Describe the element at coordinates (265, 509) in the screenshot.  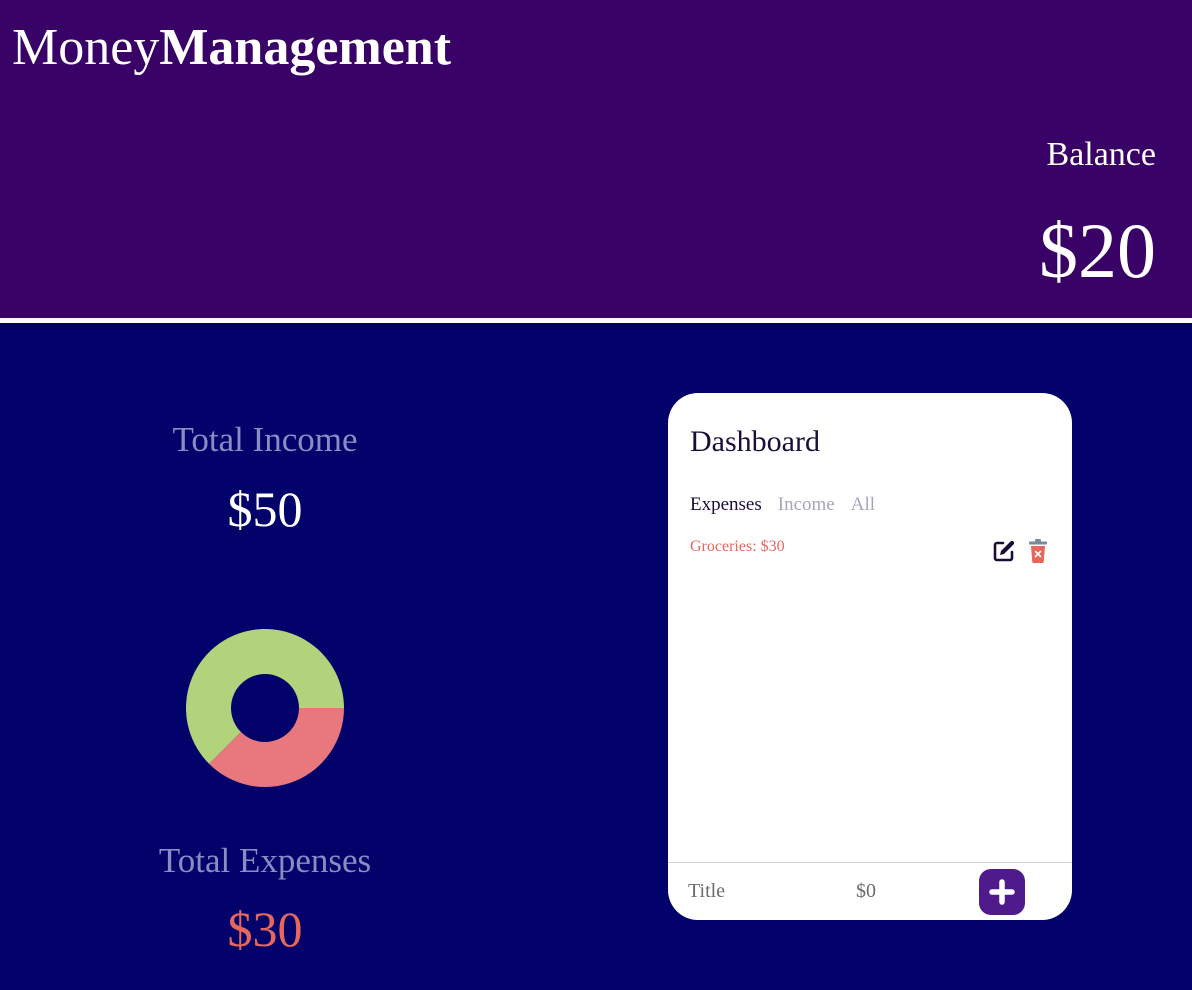
I see `total-income-amount: $50` at that location.